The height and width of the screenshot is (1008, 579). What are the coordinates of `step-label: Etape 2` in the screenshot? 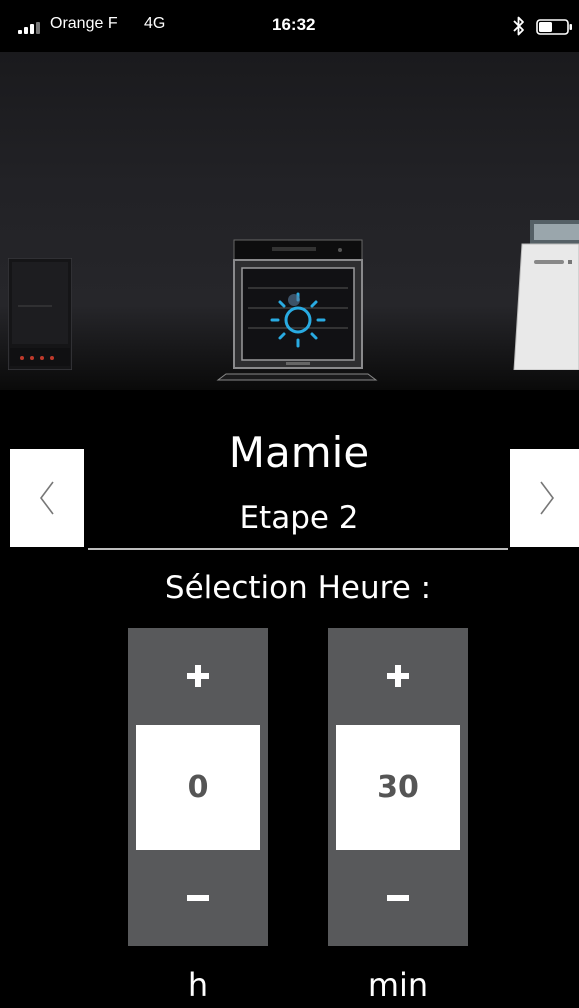 It's located at (299, 518).